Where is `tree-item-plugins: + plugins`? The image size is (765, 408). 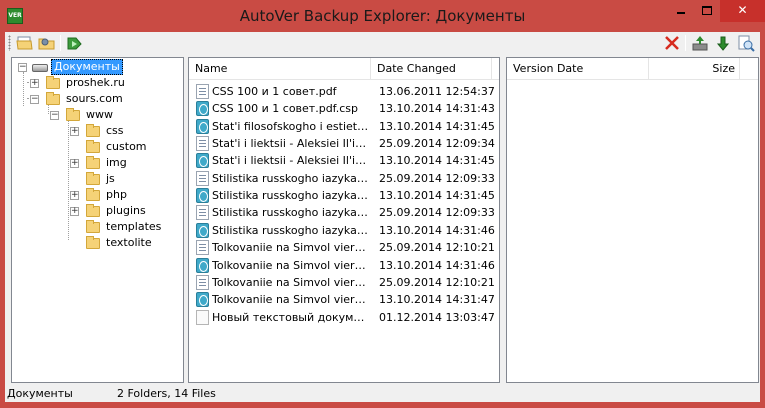
tree-item-plugins: + plugins is located at coordinates (98, 211).